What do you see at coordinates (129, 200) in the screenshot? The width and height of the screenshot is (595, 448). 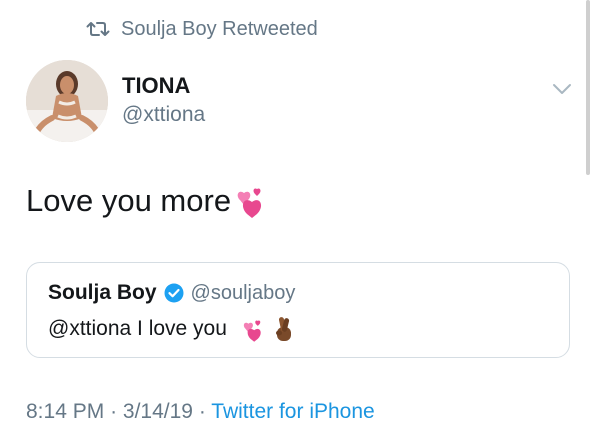 I see `tweet-text-content: Love you more` at bounding box center [129, 200].